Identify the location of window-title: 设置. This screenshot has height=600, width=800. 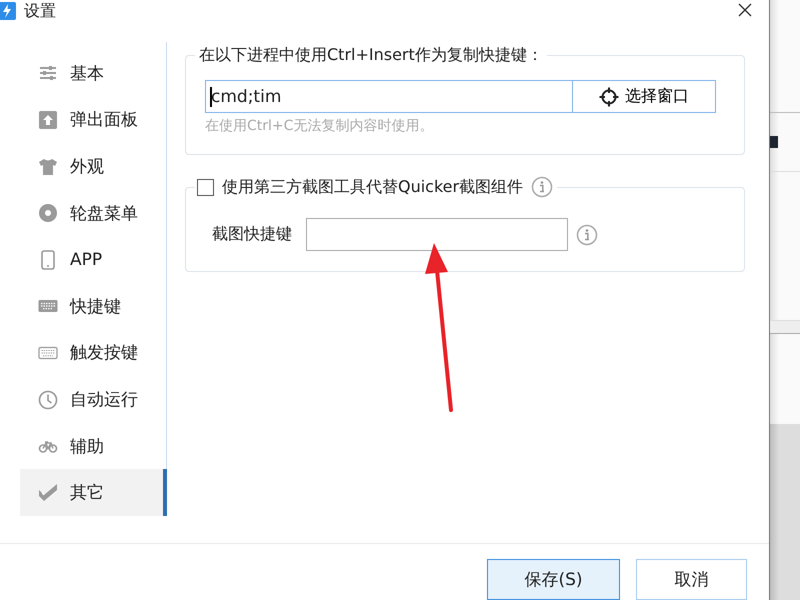
(40, 11).